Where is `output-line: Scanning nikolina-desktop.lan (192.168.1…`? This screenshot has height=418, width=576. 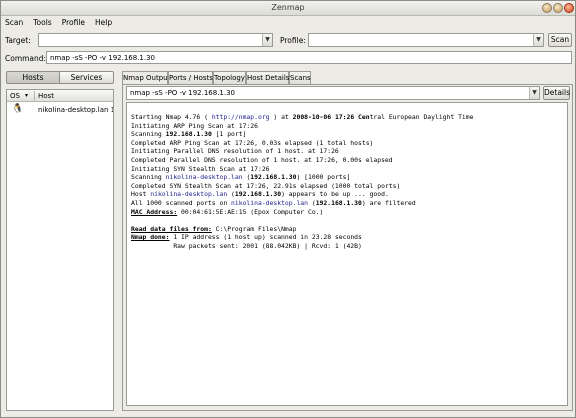 output-line: Scanning nikolina-desktop.lan (192.168.1… is located at coordinates (241, 177).